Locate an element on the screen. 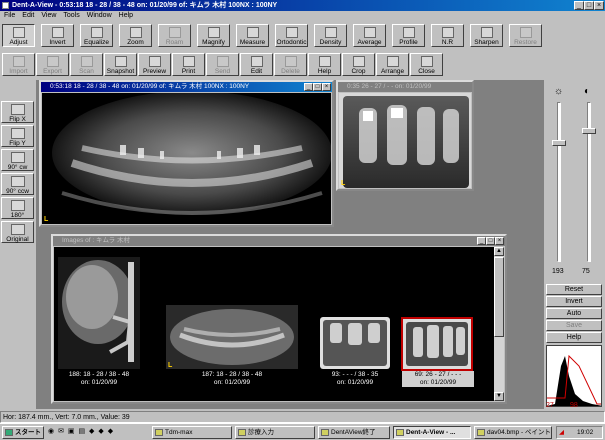  equalize-button: Equalize is located at coordinates (96, 35).